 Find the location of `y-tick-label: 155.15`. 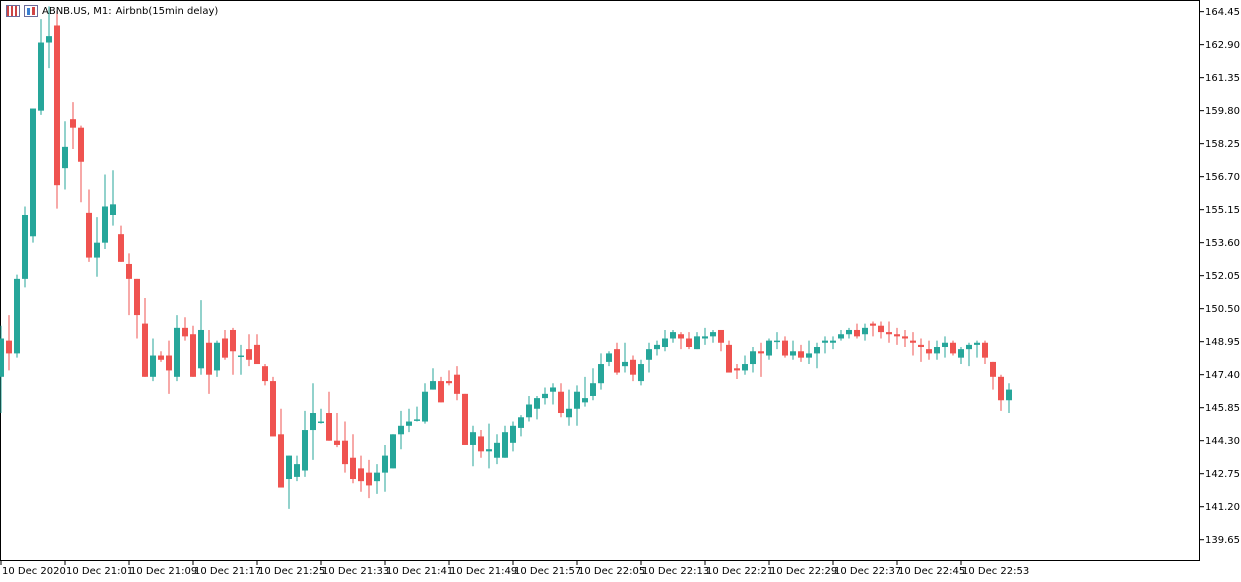

y-tick-label: 155.15 is located at coordinates (1222, 210).